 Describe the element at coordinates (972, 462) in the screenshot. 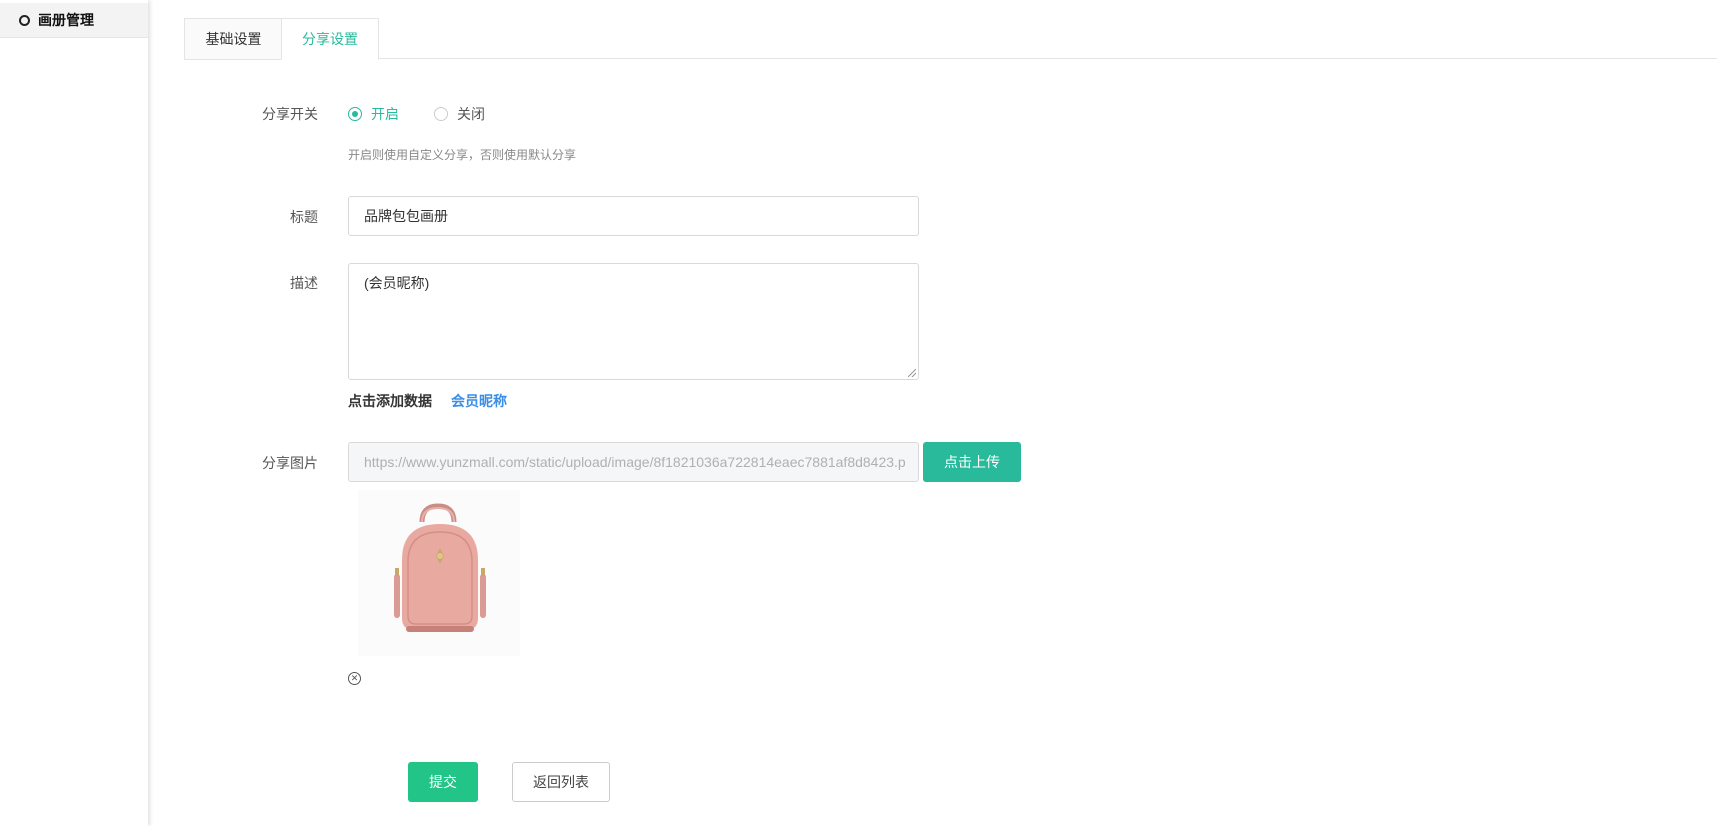

I see `upload-button: 点击上传` at that location.